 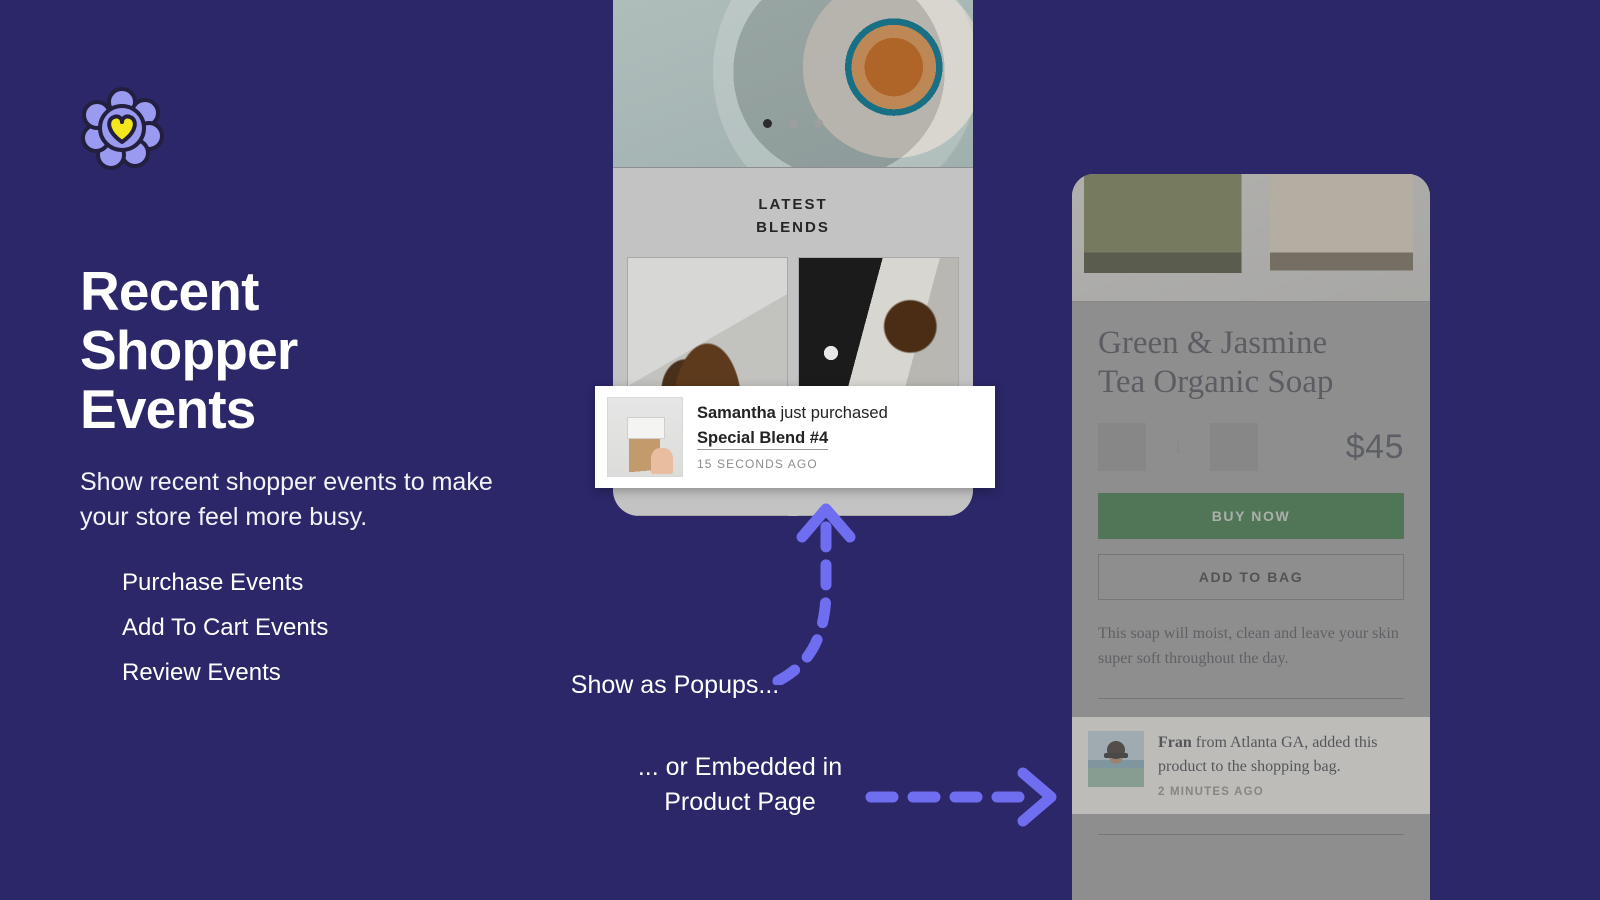 I want to click on popup-action-text: just purchased, so click(x=834, y=413).